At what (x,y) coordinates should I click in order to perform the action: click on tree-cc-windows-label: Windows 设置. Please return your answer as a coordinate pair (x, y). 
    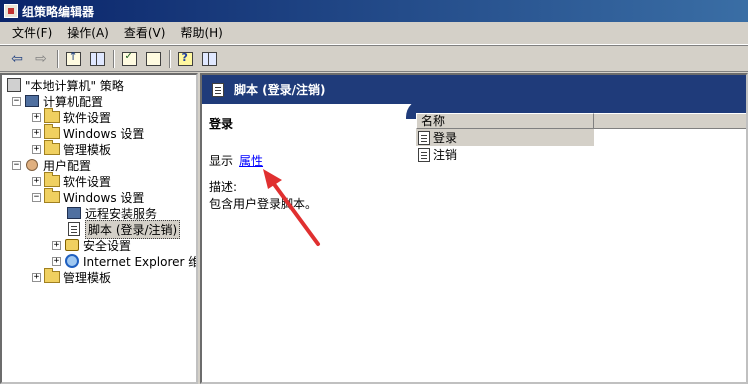
    Looking at the image, I should click on (104, 133).